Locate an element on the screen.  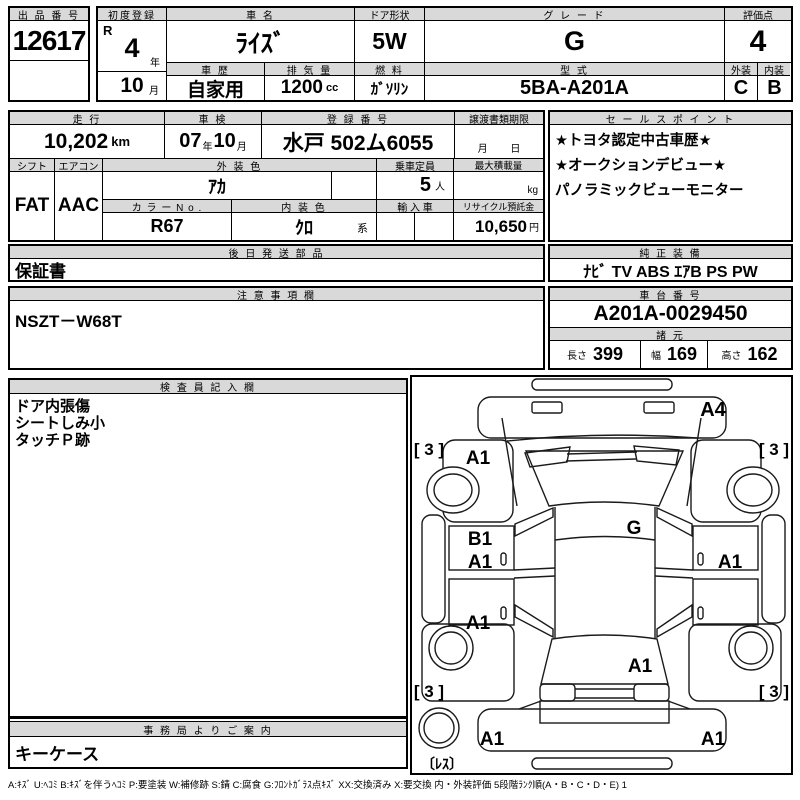
mark-front-bumper: A4 is located at coordinates (713, 410).